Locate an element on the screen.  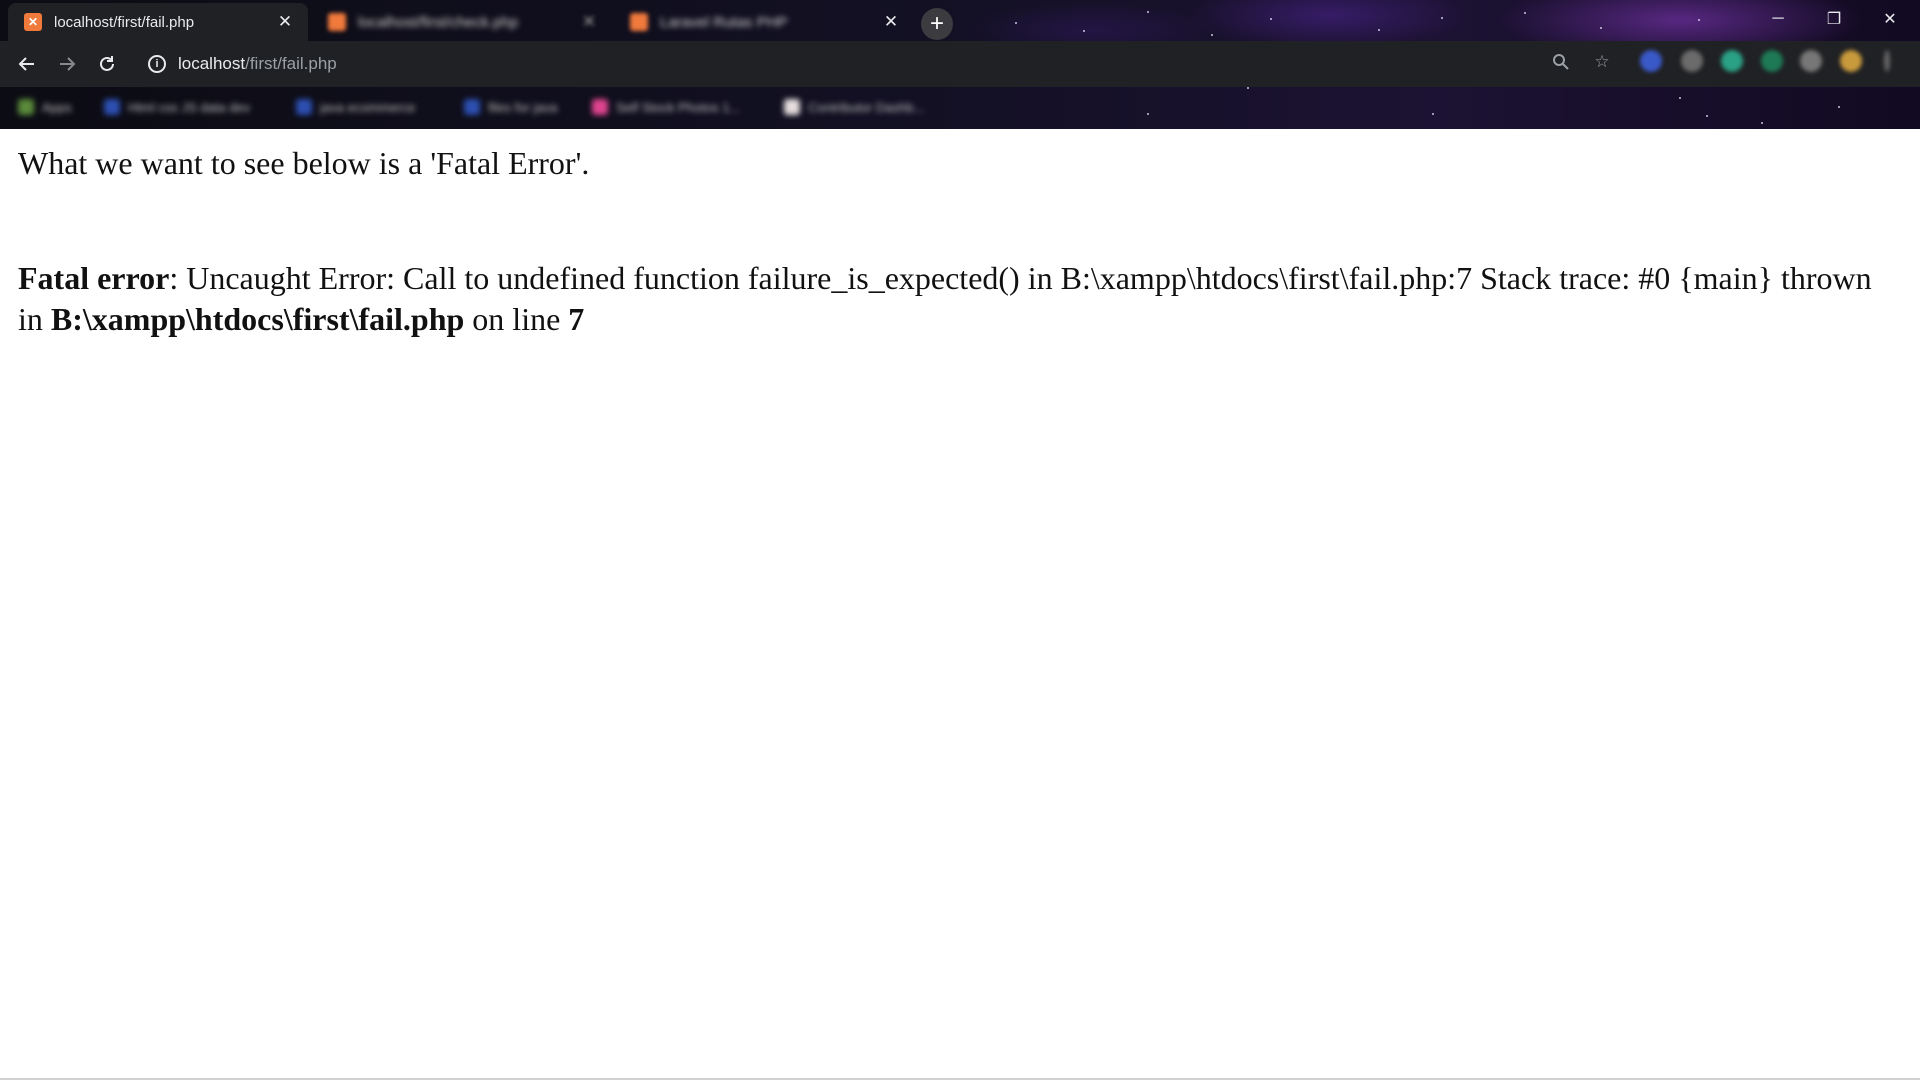
forward-button is located at coordinates (67, 64).